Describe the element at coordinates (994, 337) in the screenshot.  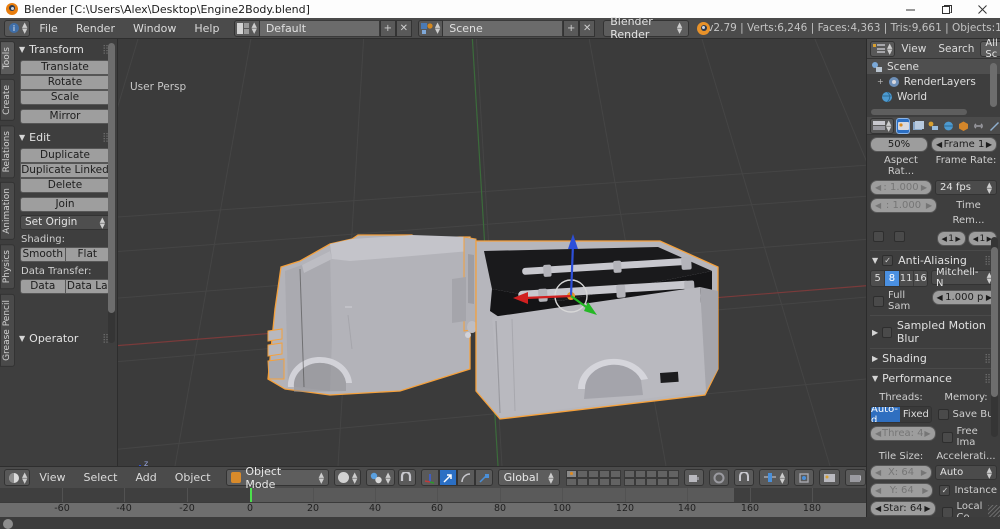
I see `properties-scrollbar` at that location.